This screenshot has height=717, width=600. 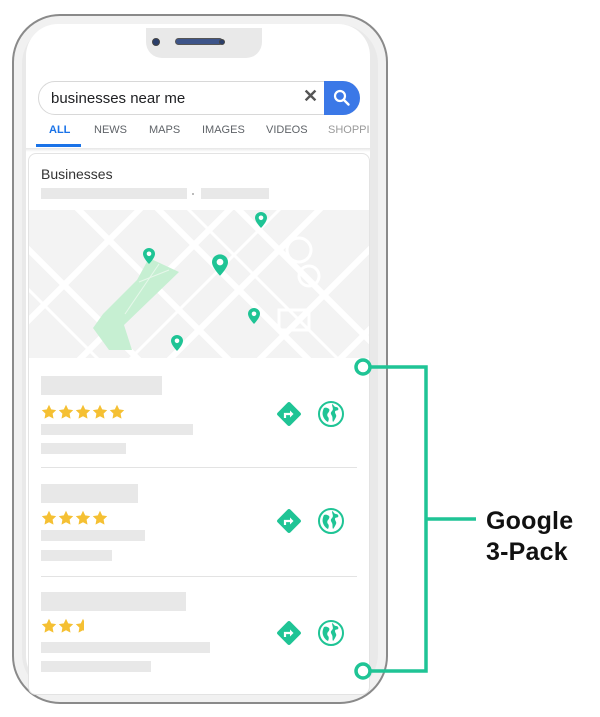 I want to click on bracket-annotation, so click(x=415, y=519).